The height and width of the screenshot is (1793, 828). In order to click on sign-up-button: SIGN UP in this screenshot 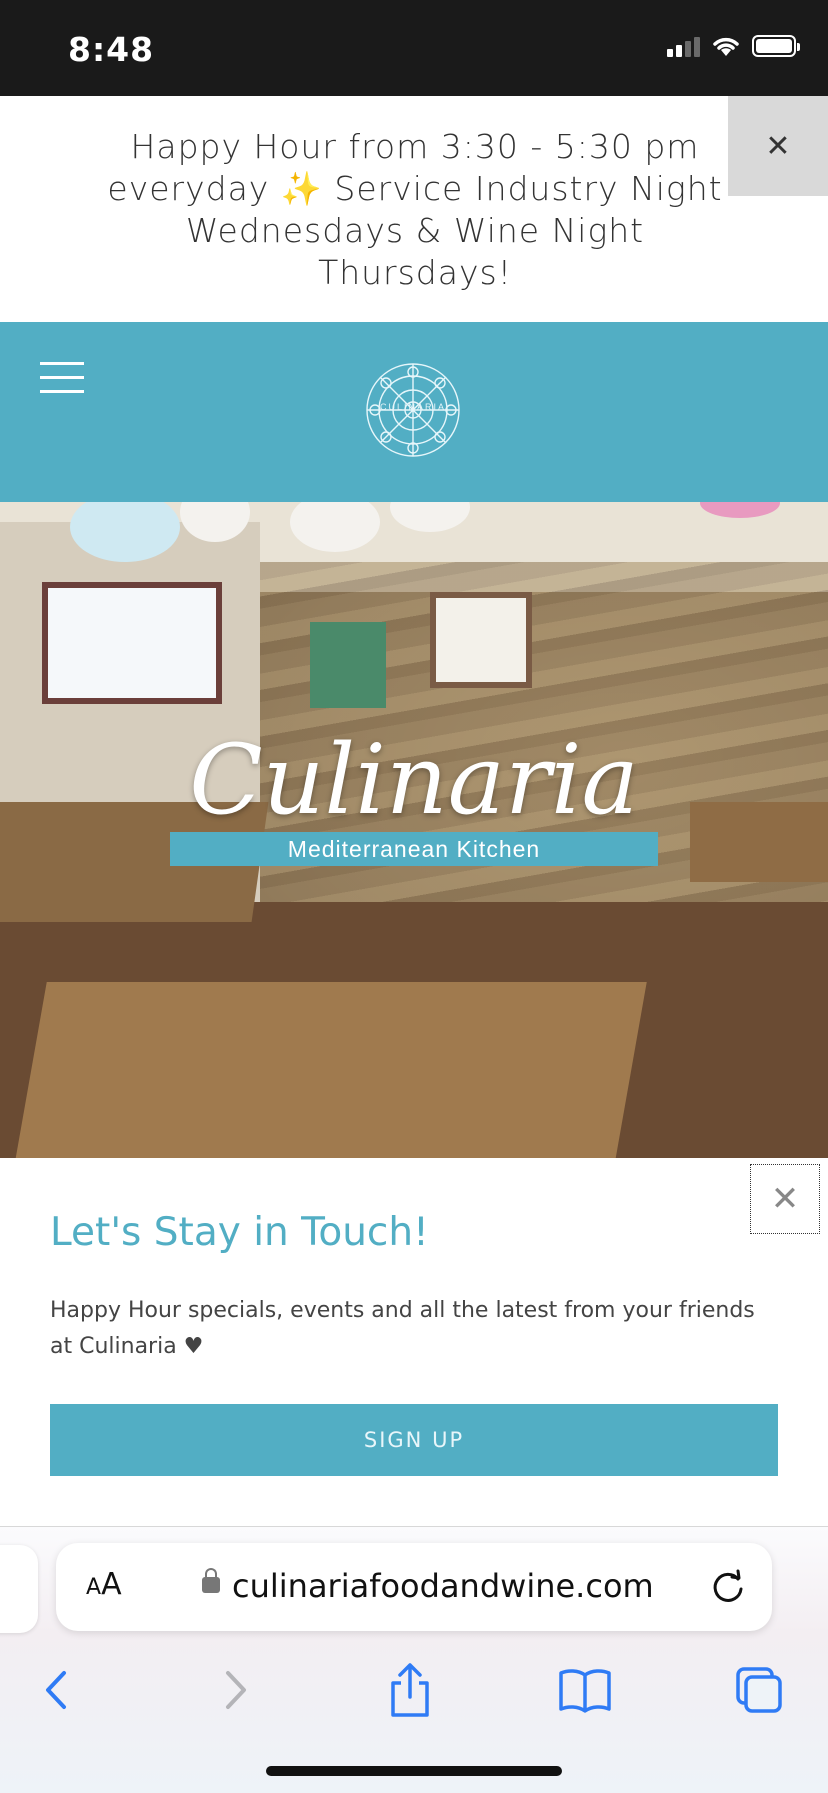, I will do `click(414, 1440)`.